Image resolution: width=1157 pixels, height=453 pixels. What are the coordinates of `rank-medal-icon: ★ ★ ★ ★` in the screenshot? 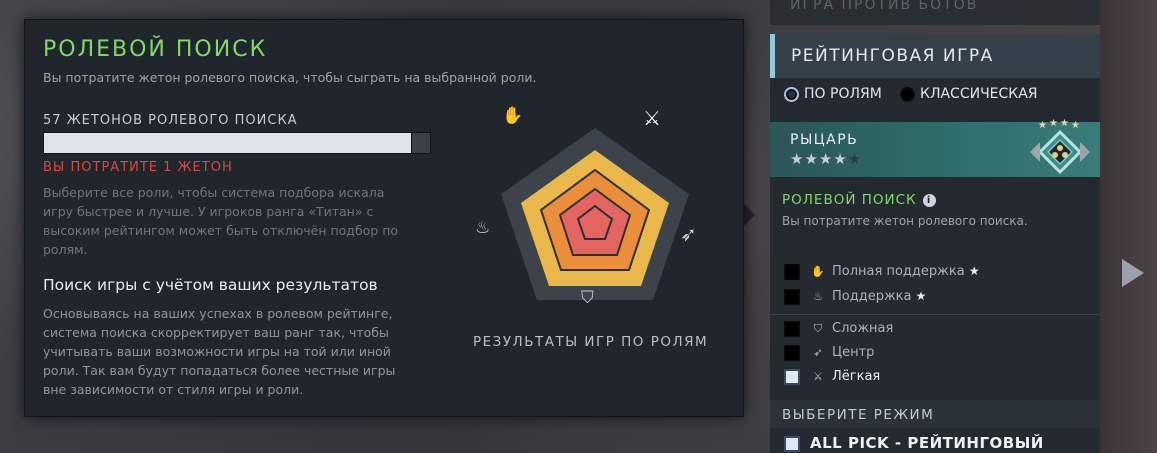 It's located at (1060, 146).